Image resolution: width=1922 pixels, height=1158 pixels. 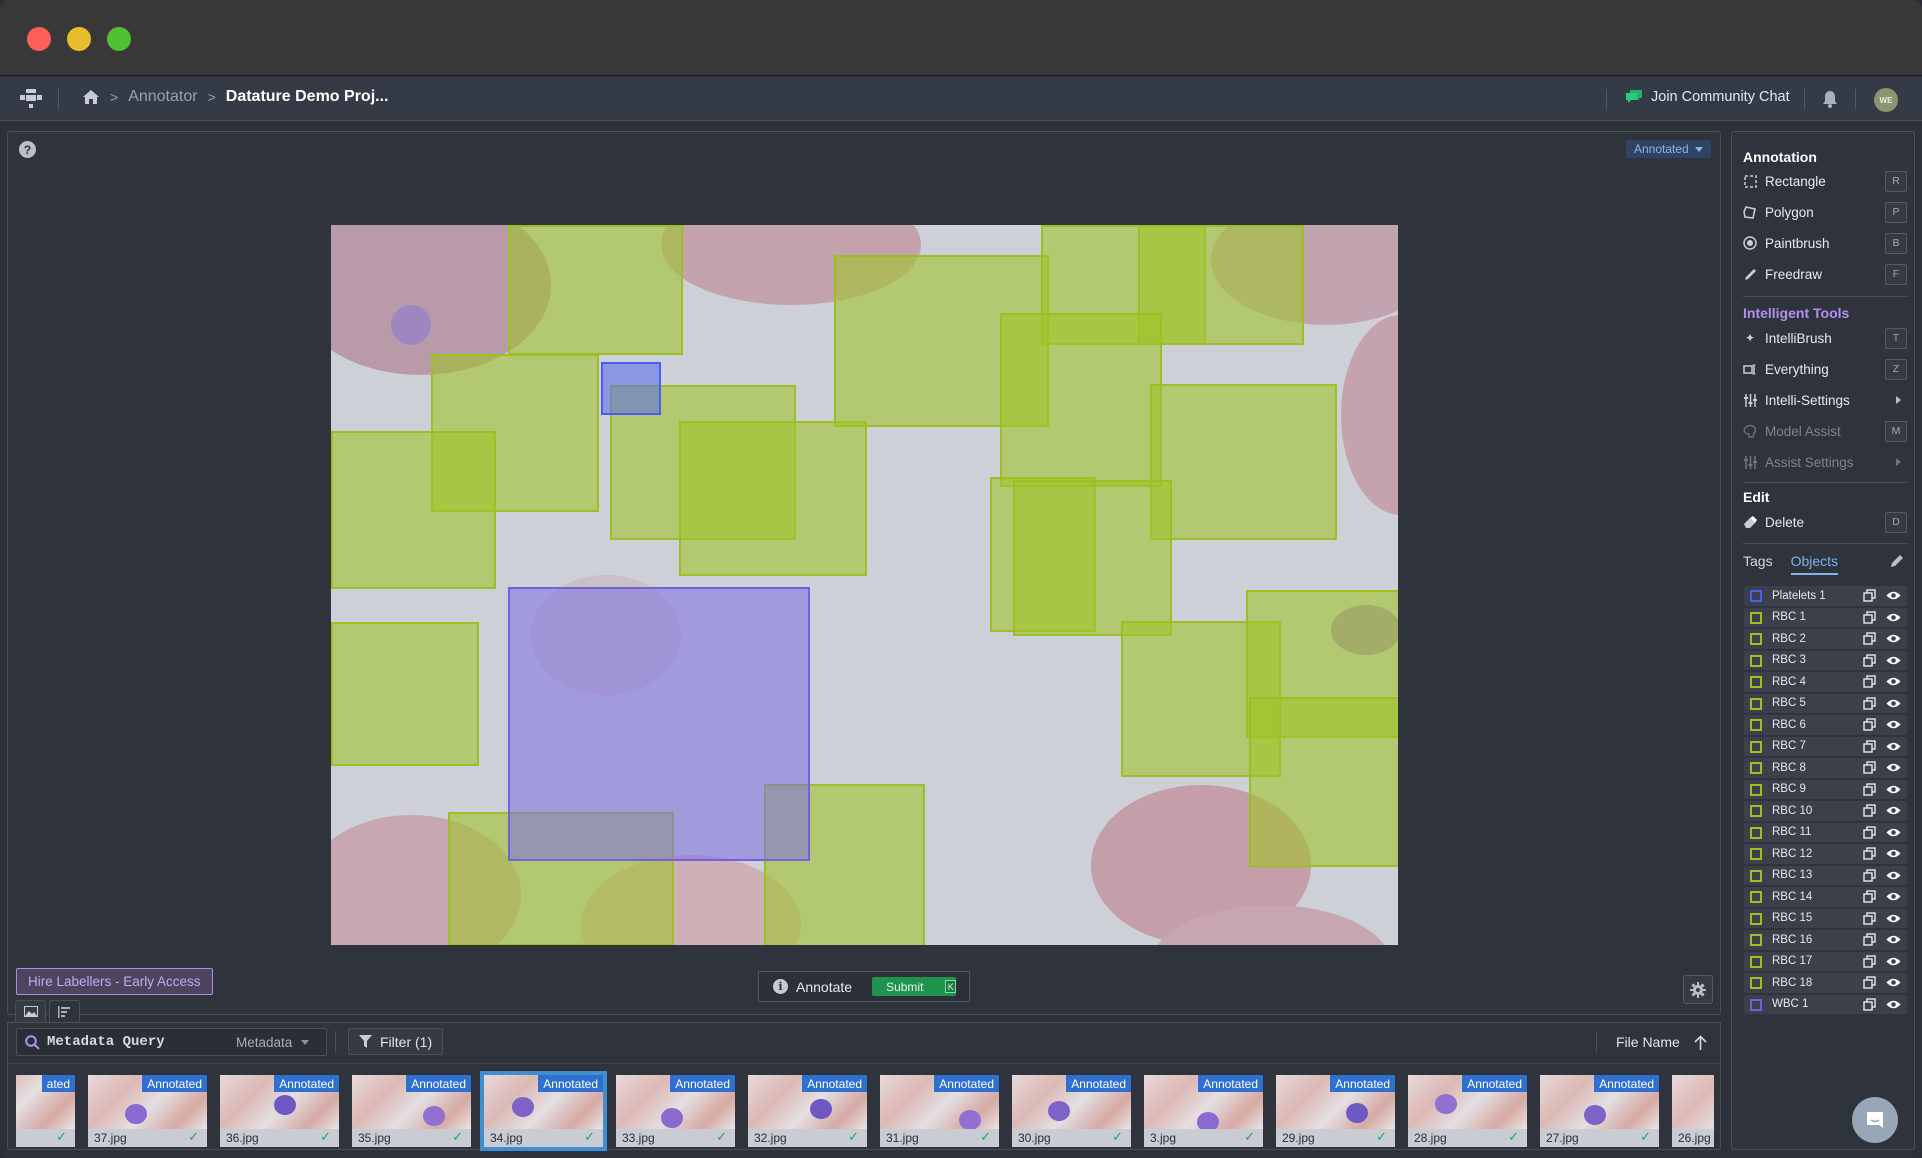 What do you see at coordinates (1825, 682) in the screenshot?
I see `object-list-item: RBC 4` at bounding box center [1825, 682].